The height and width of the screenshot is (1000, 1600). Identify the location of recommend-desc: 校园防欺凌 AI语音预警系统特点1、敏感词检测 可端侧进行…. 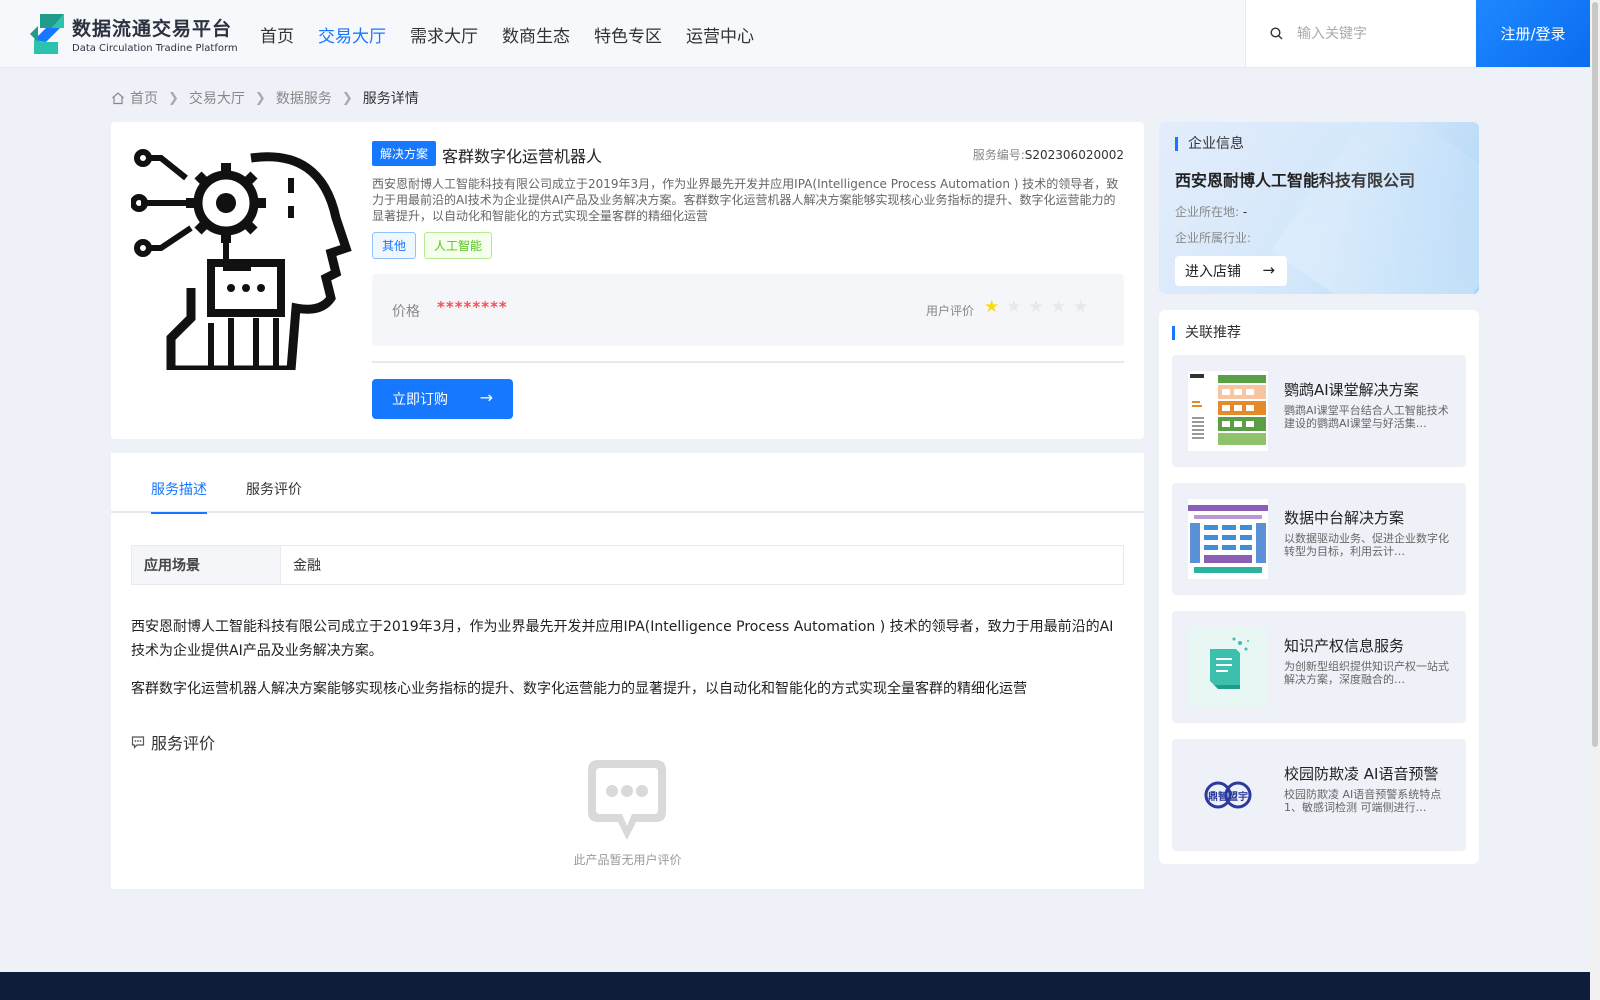
(1363, 801).